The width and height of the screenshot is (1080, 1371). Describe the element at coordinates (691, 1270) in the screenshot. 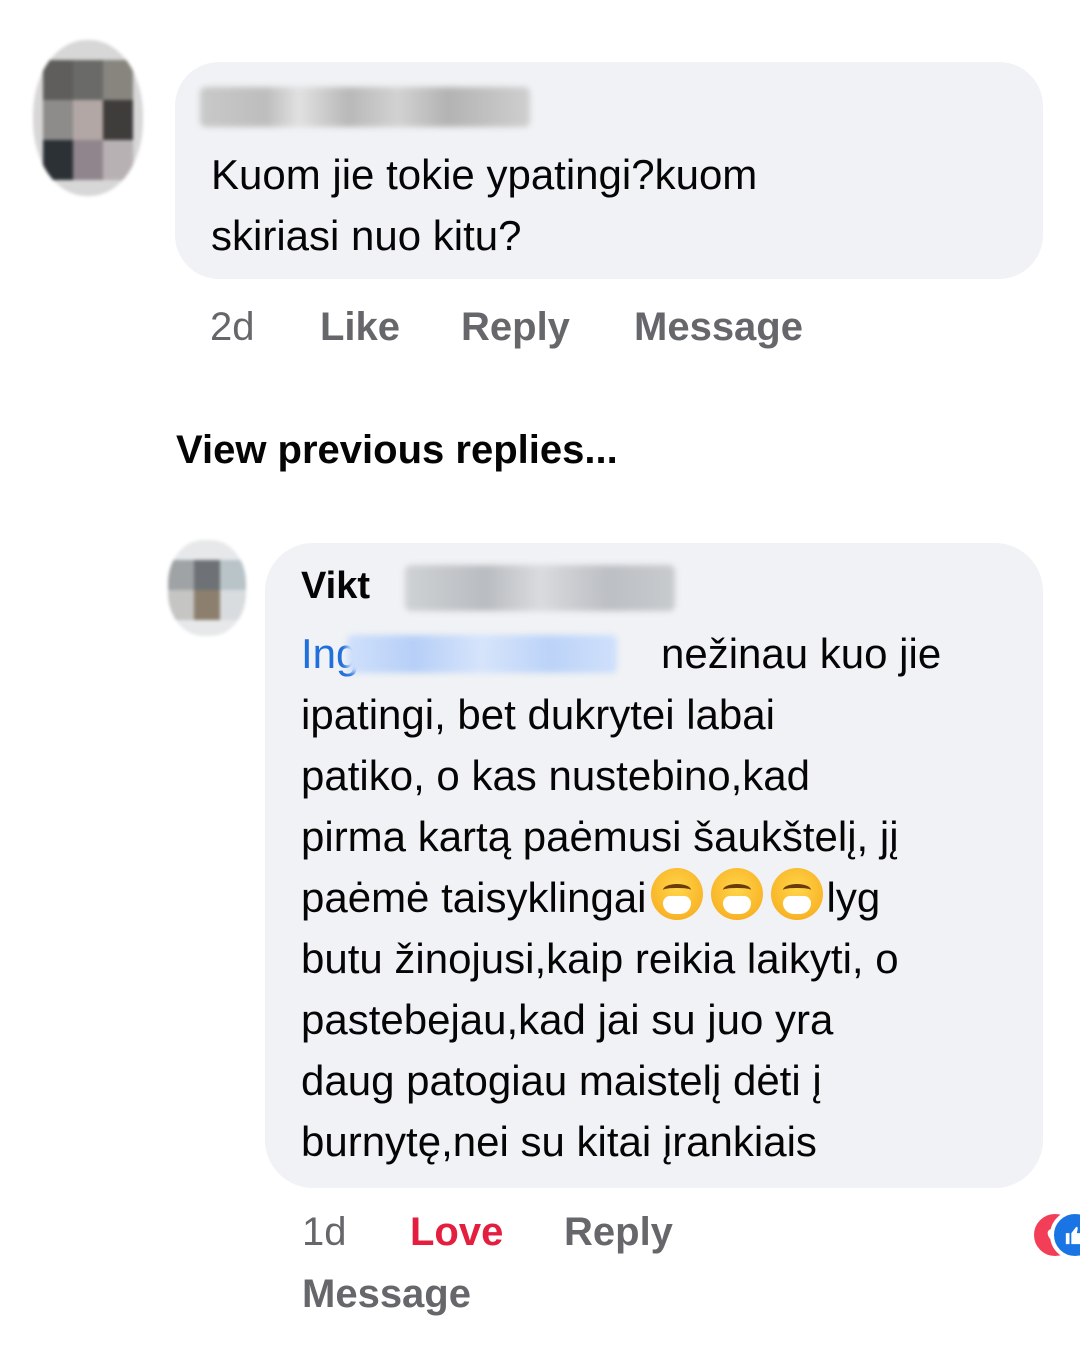

I see `comment-actions: 1d Love Reply Message 2` at that location.